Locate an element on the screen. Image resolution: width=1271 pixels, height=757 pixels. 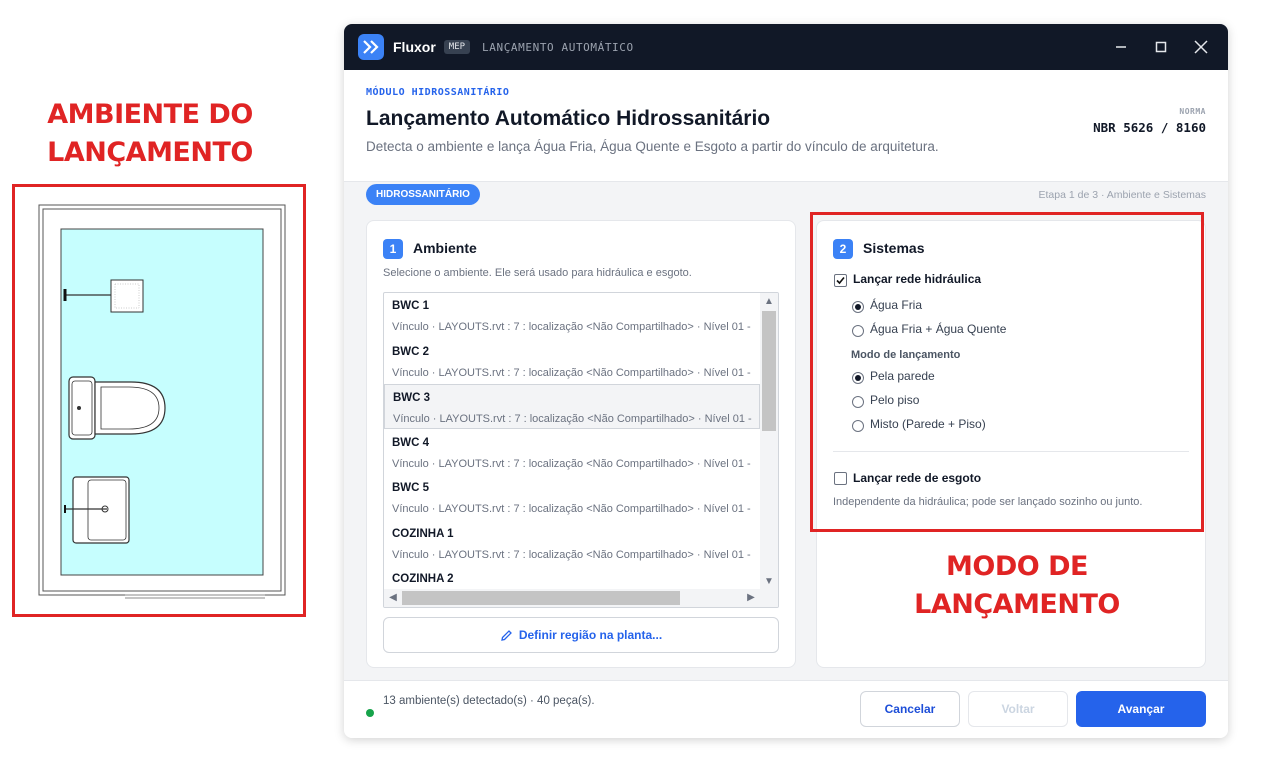
list-item-name: COZINHA 2 is located at coordinates (423, 579).